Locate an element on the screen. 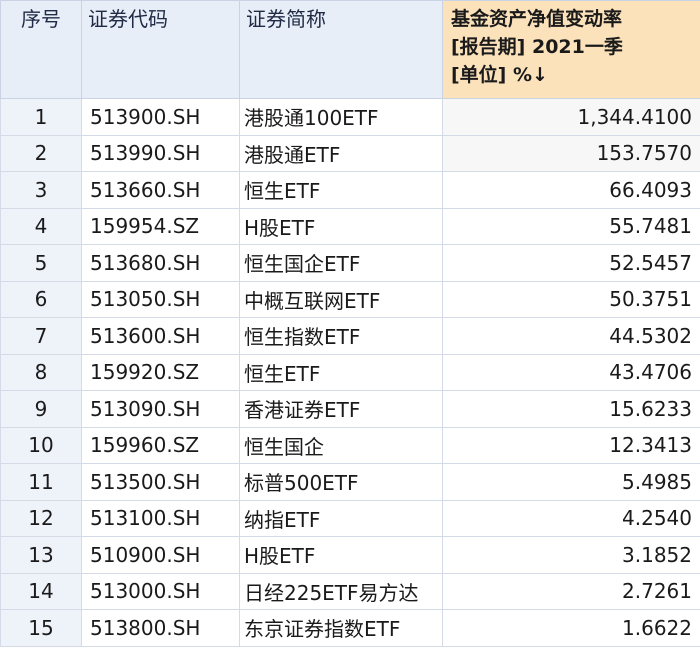  row-value-cell: 1,344.4100 is located at coordinates (571, 117).